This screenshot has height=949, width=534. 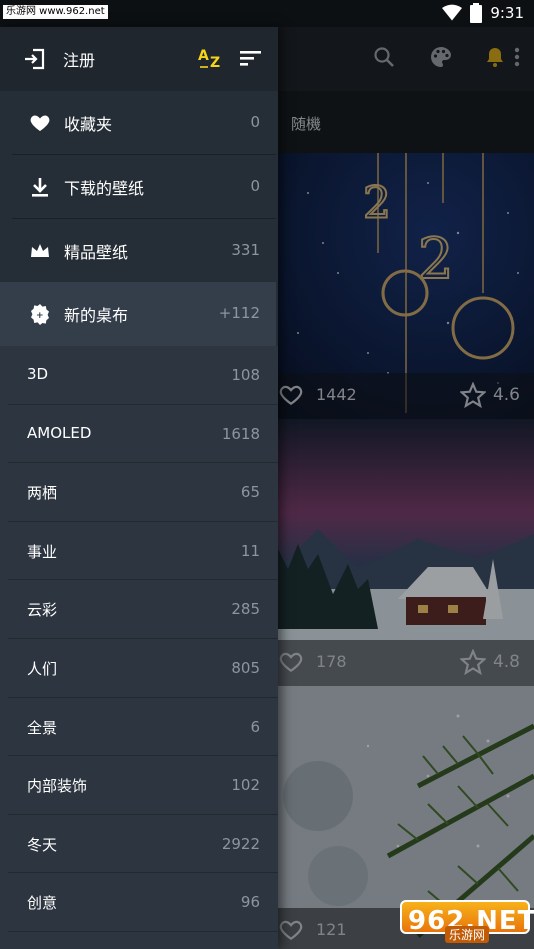 What do you see at coordinates (476, 13) in the screenshot?
I see `battery-icon` at bounding box center [476, 13].